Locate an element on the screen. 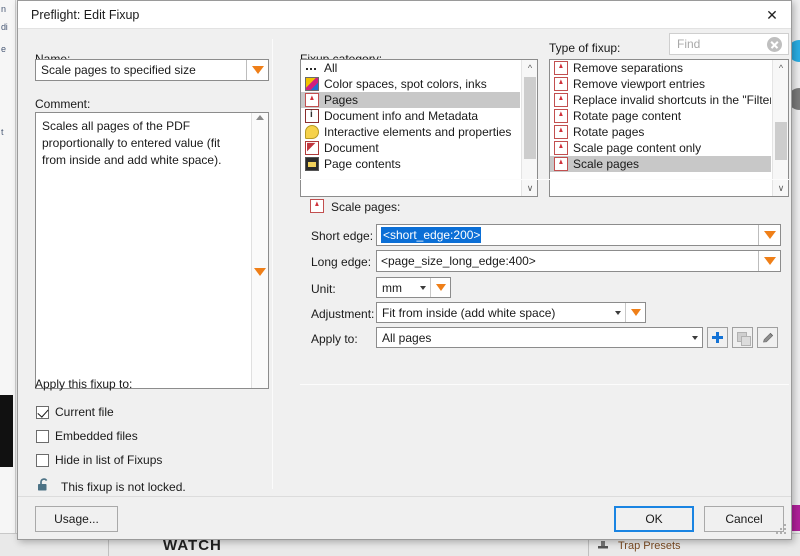 The image size is (800, 556). list-item-label: Remove viewport entries is located at coordinates (639, 84).